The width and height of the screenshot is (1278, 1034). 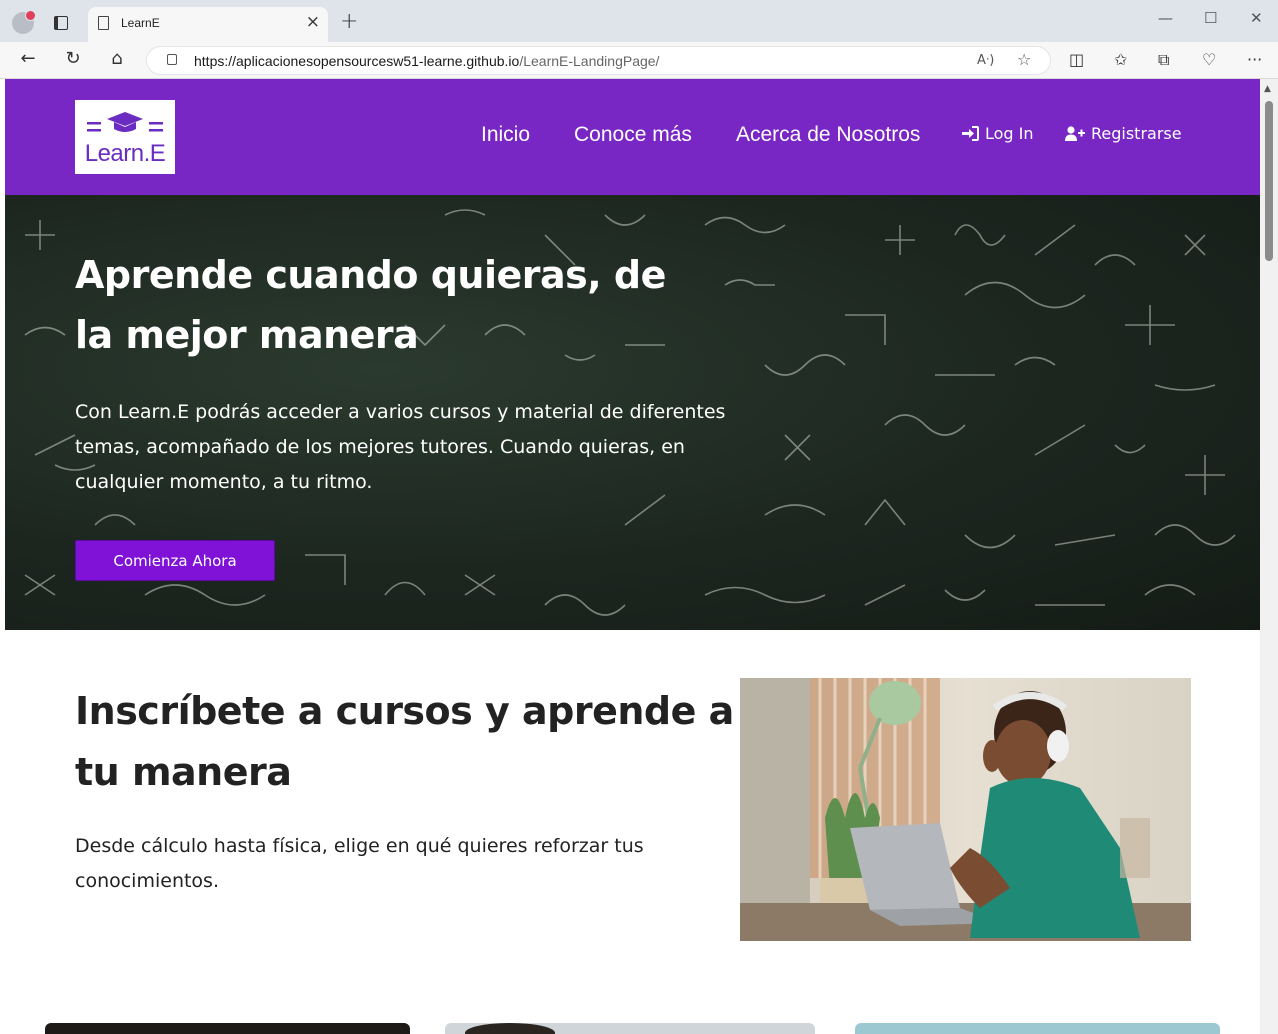 I want to click on browser-tab: LearnE ×, so click(x=208, y=24).